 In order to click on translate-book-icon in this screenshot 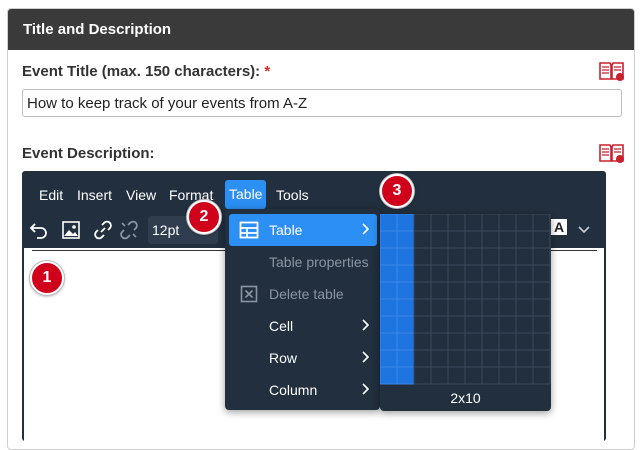, I will do `click(612, 153)`.